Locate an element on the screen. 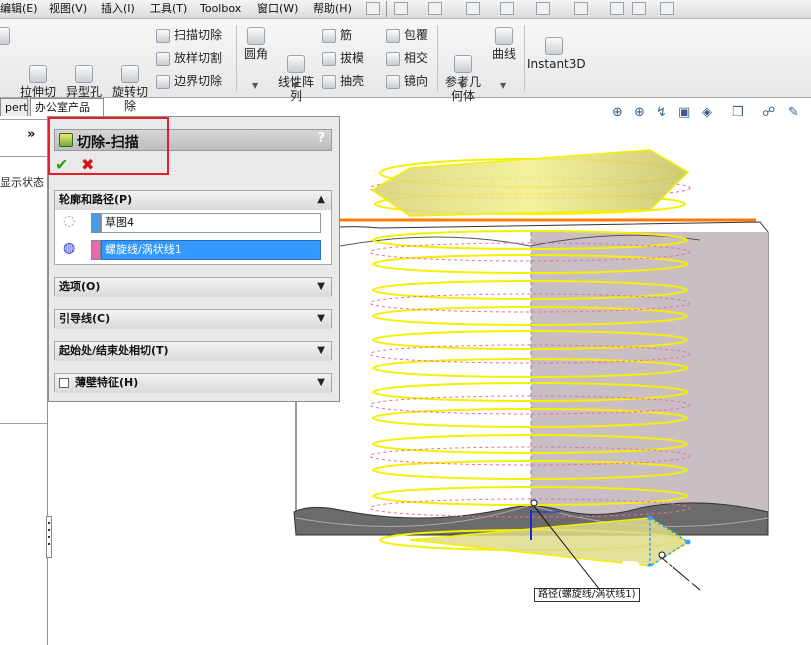 The width and height of the screenshot is (811, 645). sweep-preview-top is located at coordinates (530, 183).